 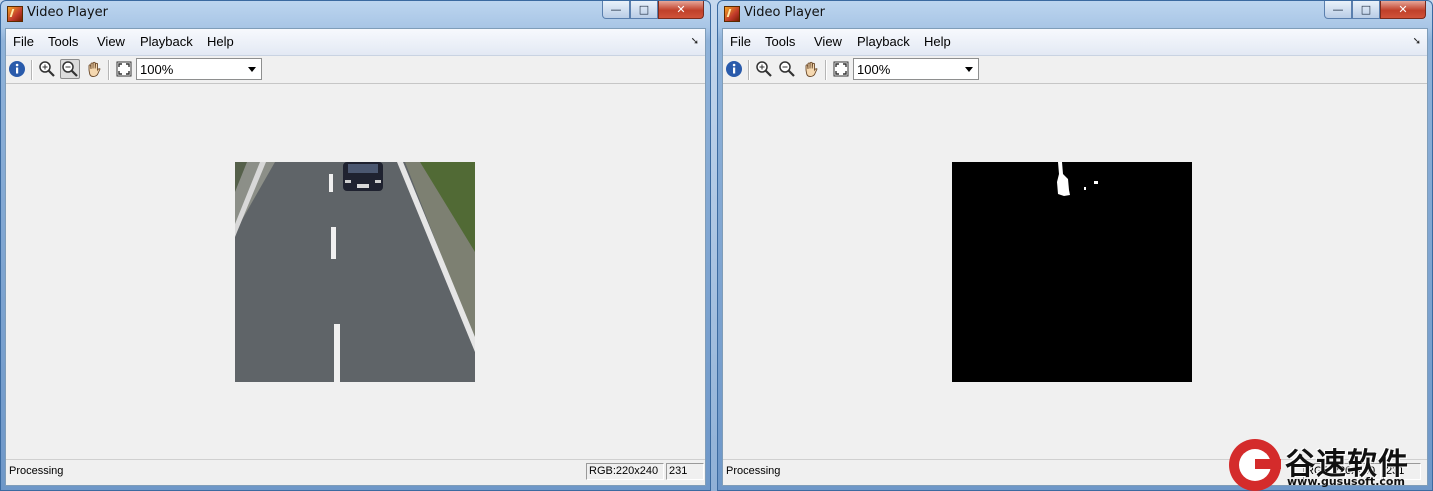 I want to click on watermark-url: www.gususoft.com, so click(x=1346, y=481).